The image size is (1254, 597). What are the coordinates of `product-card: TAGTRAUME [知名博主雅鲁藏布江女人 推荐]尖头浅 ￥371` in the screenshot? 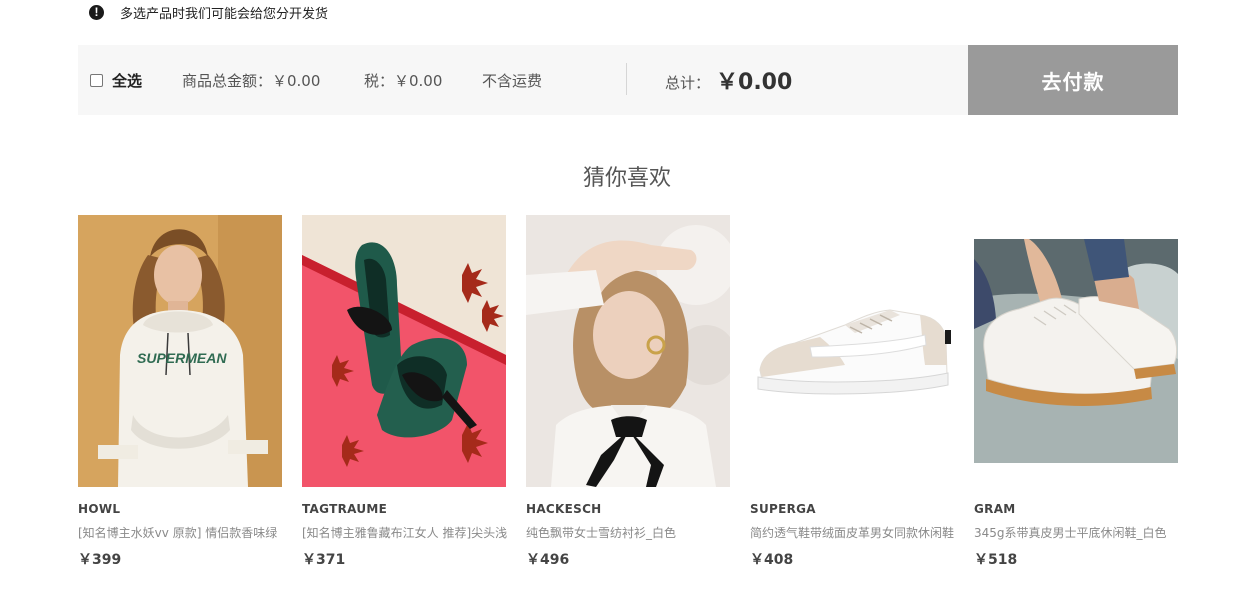 It's located at (404, 400).